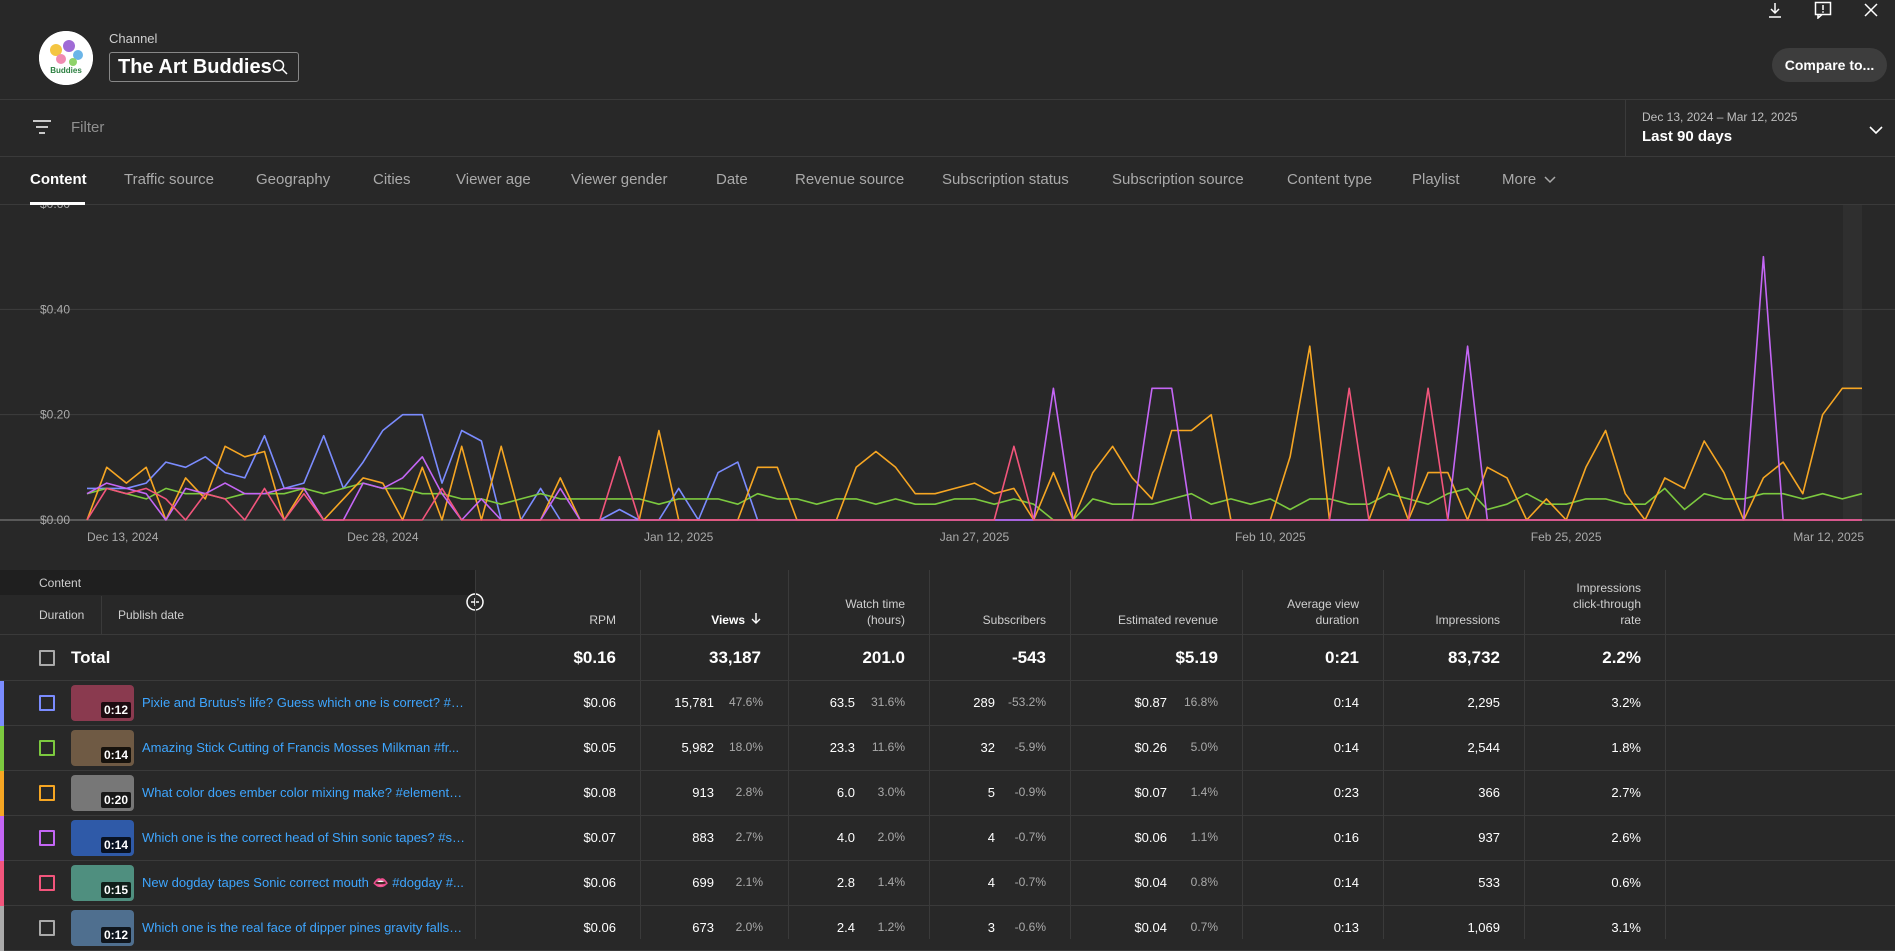 The width and height of the screenshot is (1895, 951). Describe the element at coordinates (1871, 10) in the screenshot. I see `close-icon` at that location.